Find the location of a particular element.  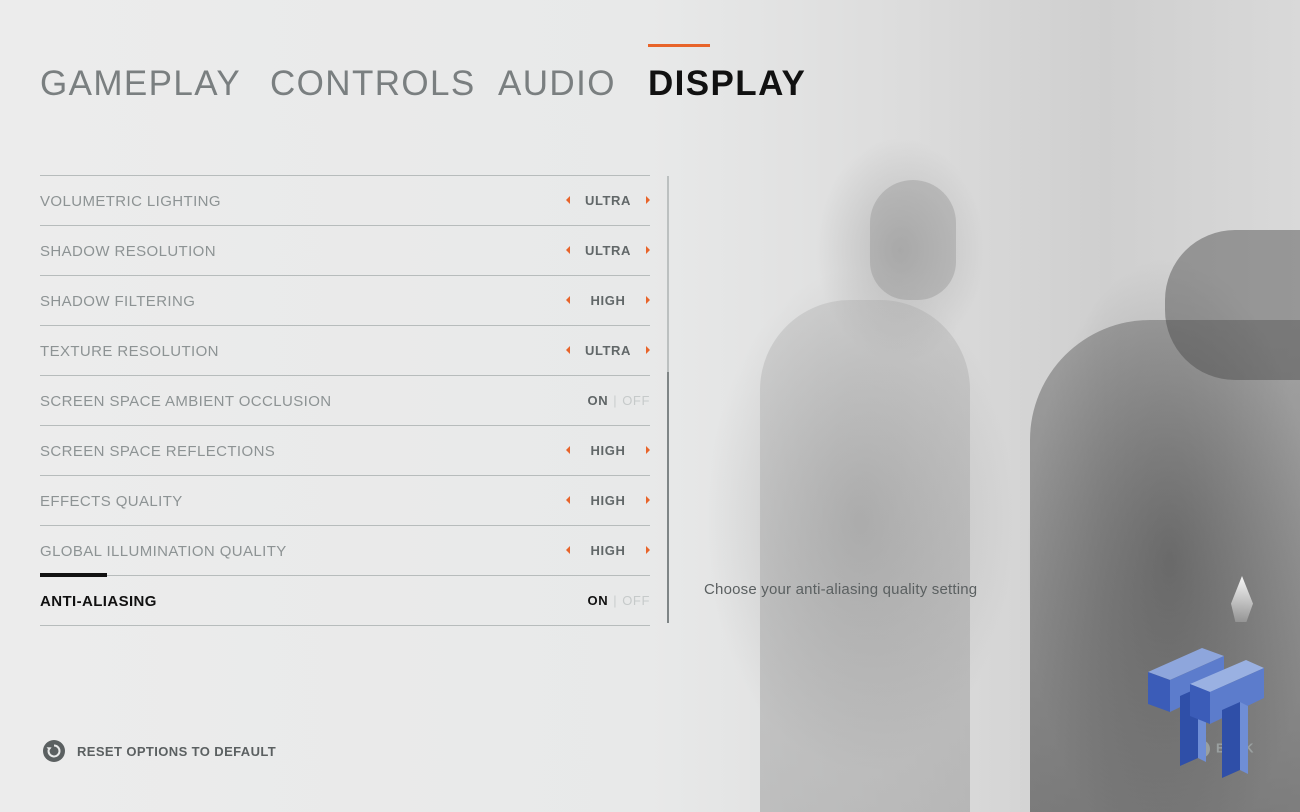

scrollbar-thumb is located at coordinates (668, 497).